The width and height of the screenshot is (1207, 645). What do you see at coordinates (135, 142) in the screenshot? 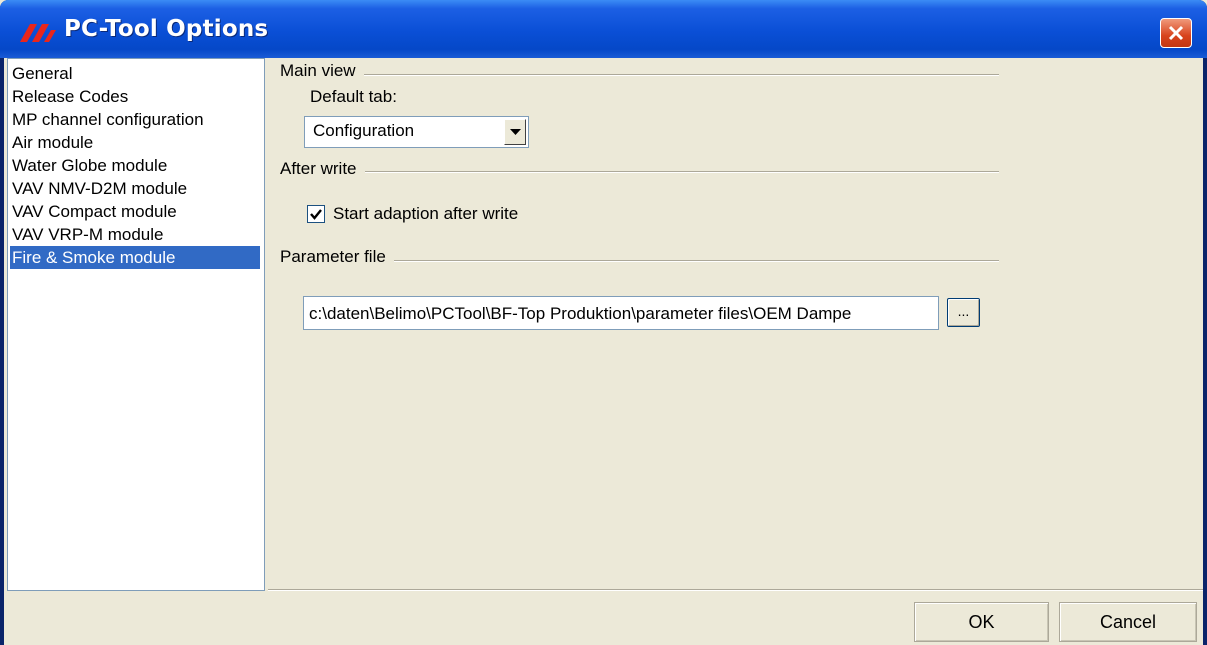
I see `nav-item-air-module: Air module` at bounding box center [135, 142].